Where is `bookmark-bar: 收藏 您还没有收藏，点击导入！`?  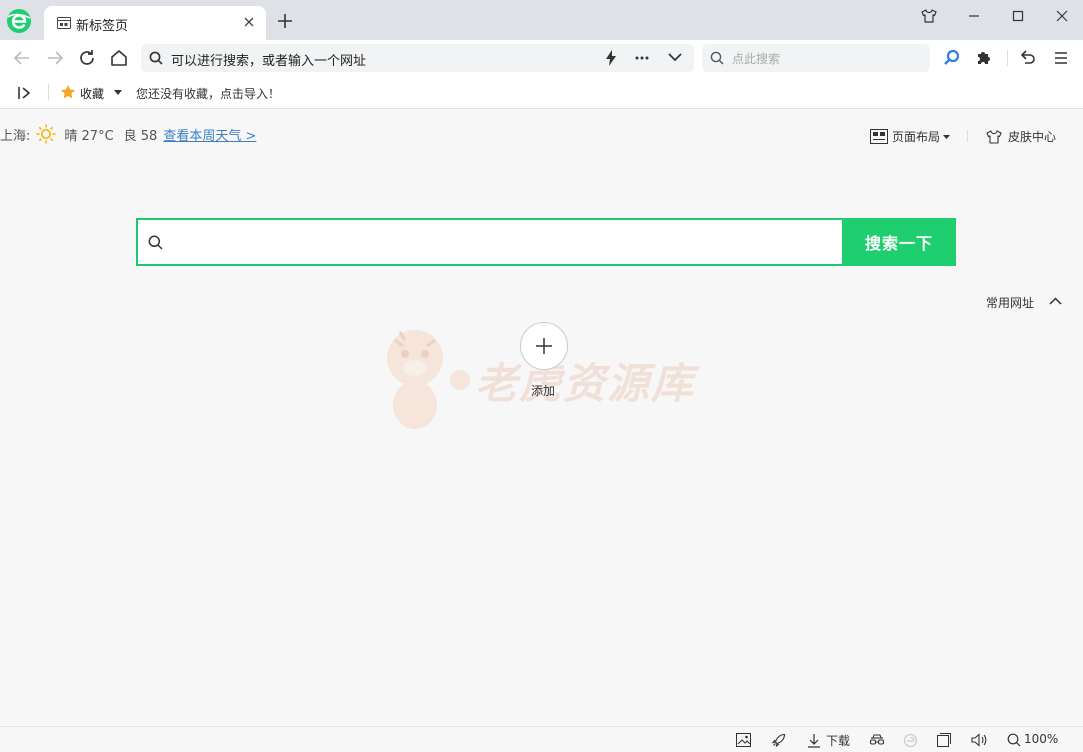 bookmark-bar: 收藏 您还没有收藏，点击导入！ is located at coordinates (541, 92).